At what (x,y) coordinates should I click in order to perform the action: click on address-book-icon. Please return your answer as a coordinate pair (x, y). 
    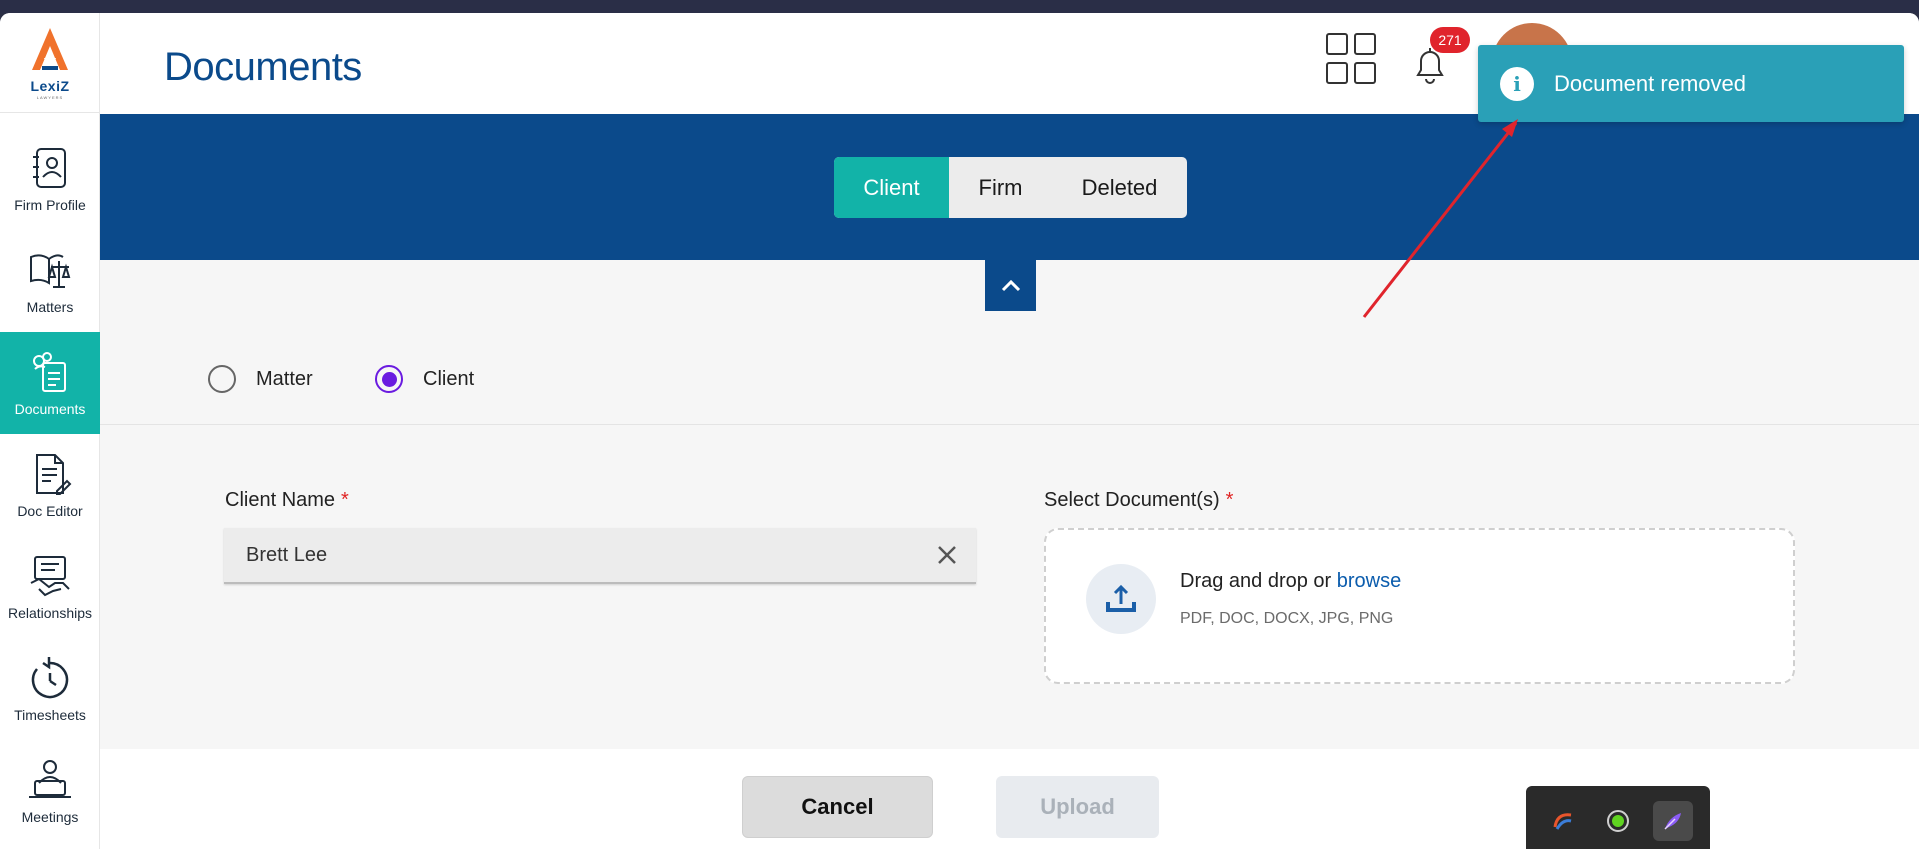
    Looking at the image, I should click on (49, 168).